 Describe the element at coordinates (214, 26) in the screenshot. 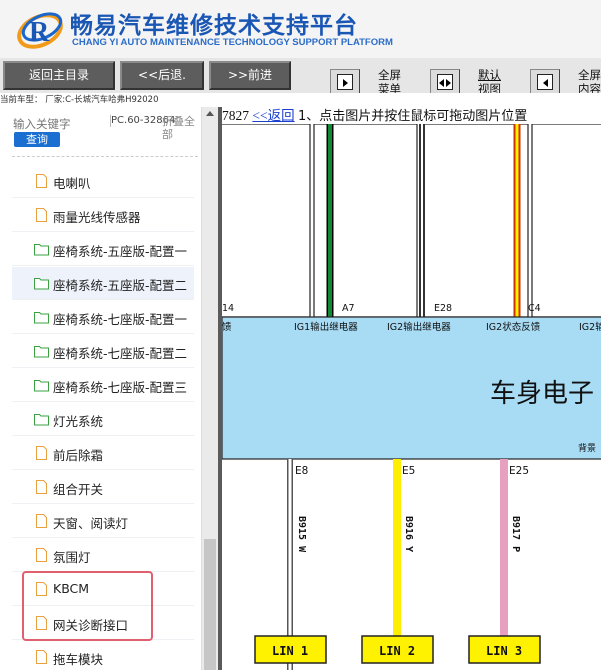

I see `app-title: 畅易汽车维修技术支持平台` at that location.